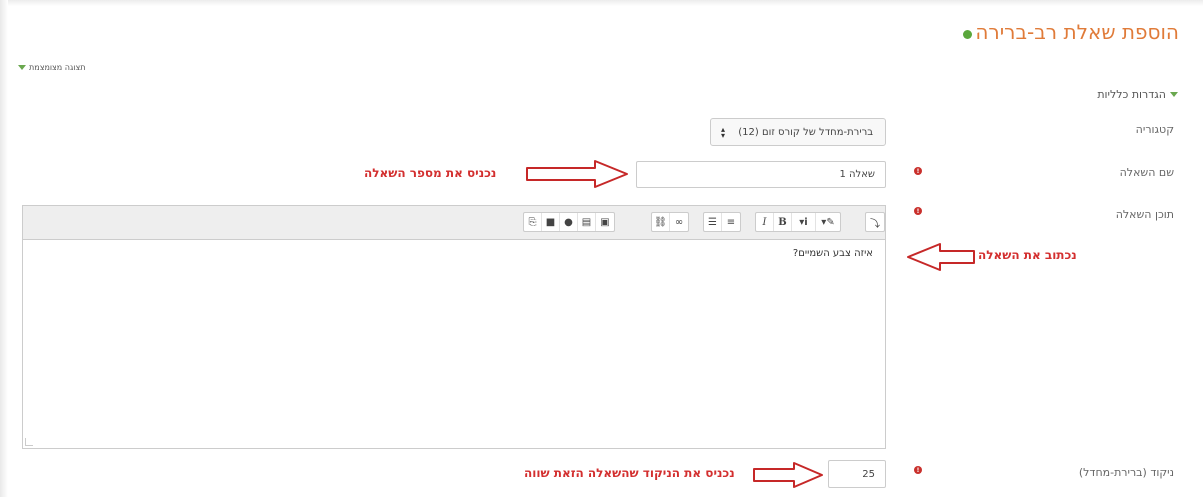  What do you see at coordinates (29, 442) in the screenshot?
I see `resize-handle-icon` at bounding box center [29, 442].